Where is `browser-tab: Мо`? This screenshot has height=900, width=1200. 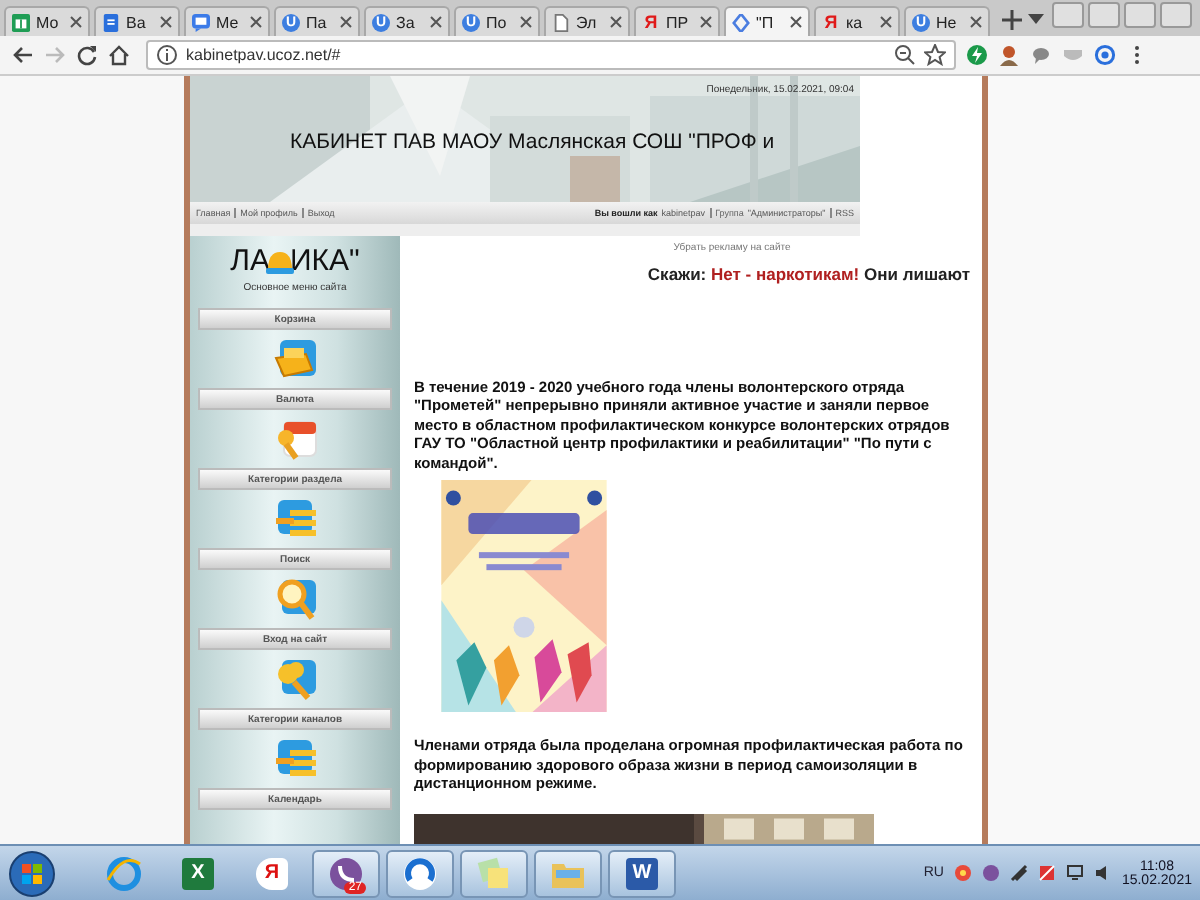 browser-tab: Мо is located at coordinates (47, 21).